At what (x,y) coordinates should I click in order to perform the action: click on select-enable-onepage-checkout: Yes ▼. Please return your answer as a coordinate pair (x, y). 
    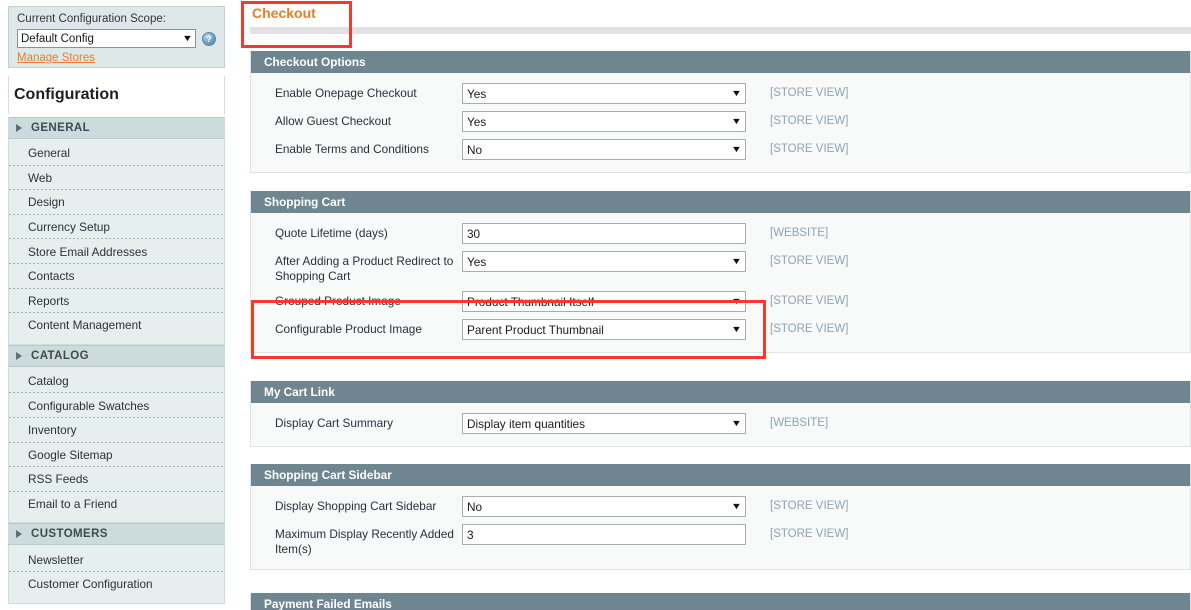
    Looking at the image, I should click on (604, 93).